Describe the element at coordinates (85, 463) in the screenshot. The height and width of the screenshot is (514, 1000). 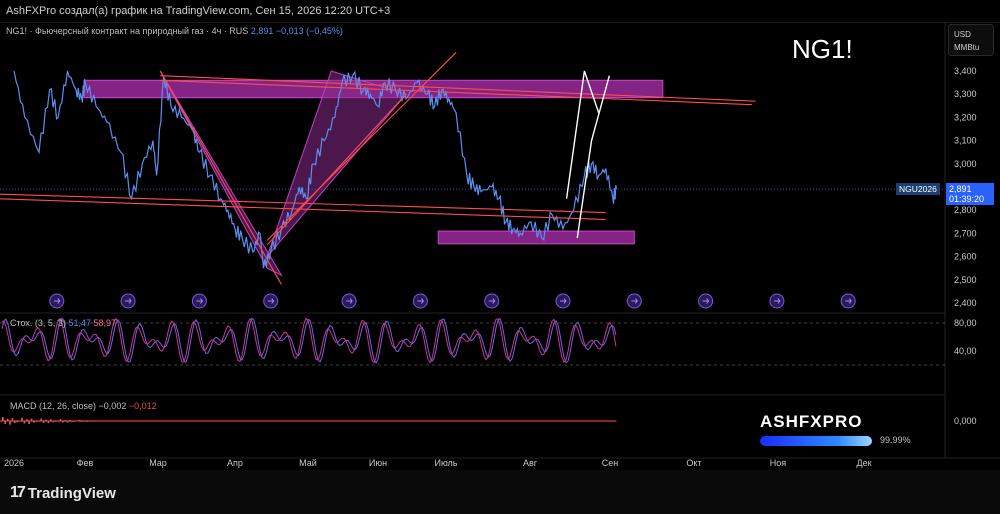
I see `time-tick-label: Фев` at that location.